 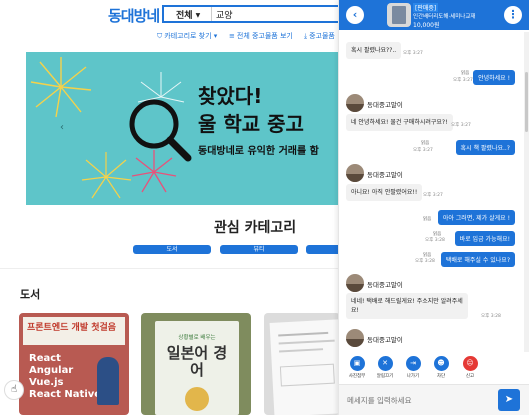 I want to click on book-cover-title: 프론트엔드 개발 첫걸음, so click(x=72, y=328).